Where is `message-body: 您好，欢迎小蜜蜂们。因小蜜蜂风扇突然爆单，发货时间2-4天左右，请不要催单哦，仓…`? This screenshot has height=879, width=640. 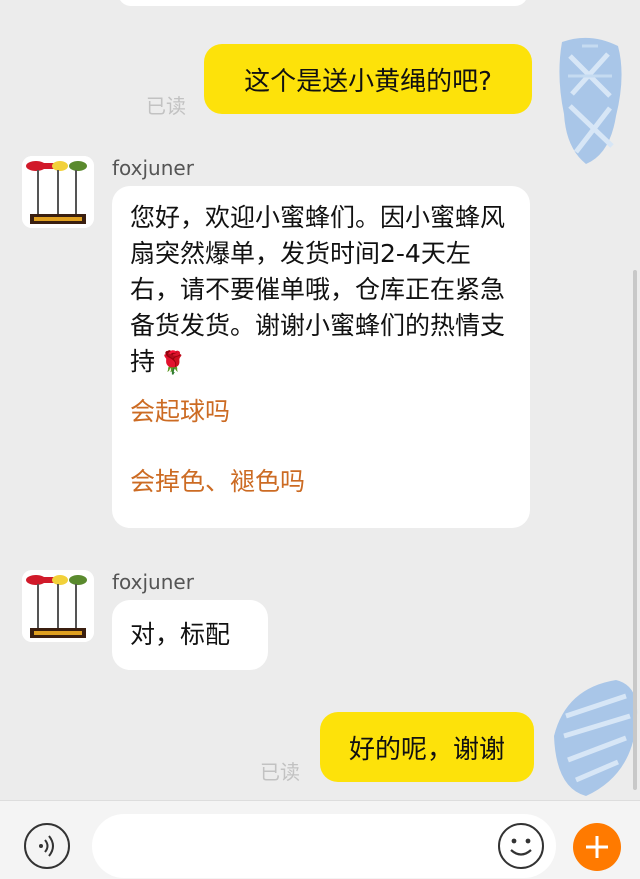
message-body: 您好，欢迎小蜜蜂们。因小蜜蜂风扇突然爆单，发货时间2-4天左右，请不要催单哦，仓… is located at coordinates (325, 291).